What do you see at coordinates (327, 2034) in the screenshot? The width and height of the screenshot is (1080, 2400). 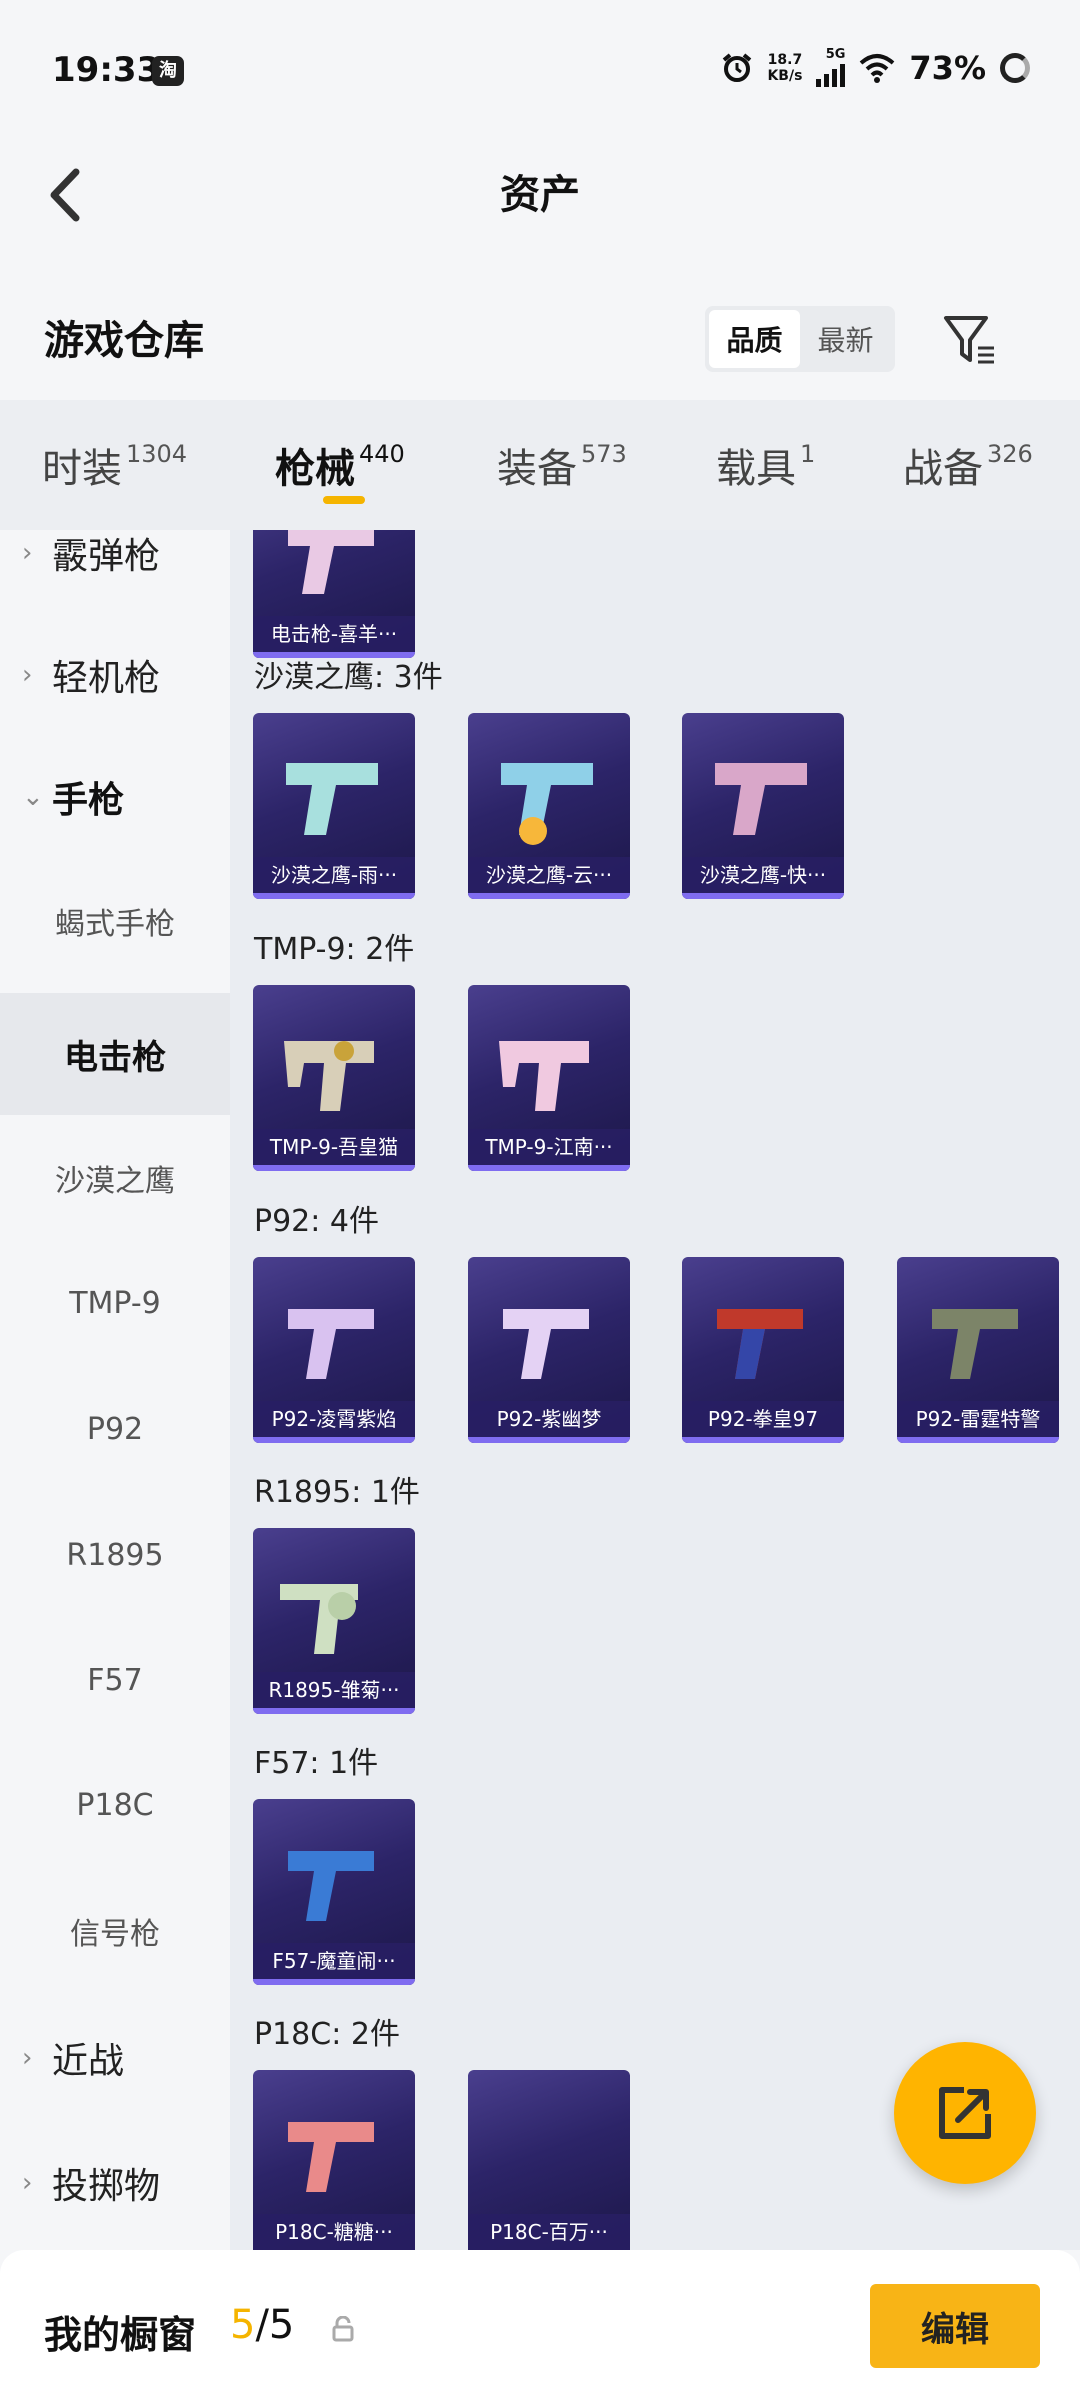 I see `section-title: P18C: 2件` at bounding box center [327, 2034].